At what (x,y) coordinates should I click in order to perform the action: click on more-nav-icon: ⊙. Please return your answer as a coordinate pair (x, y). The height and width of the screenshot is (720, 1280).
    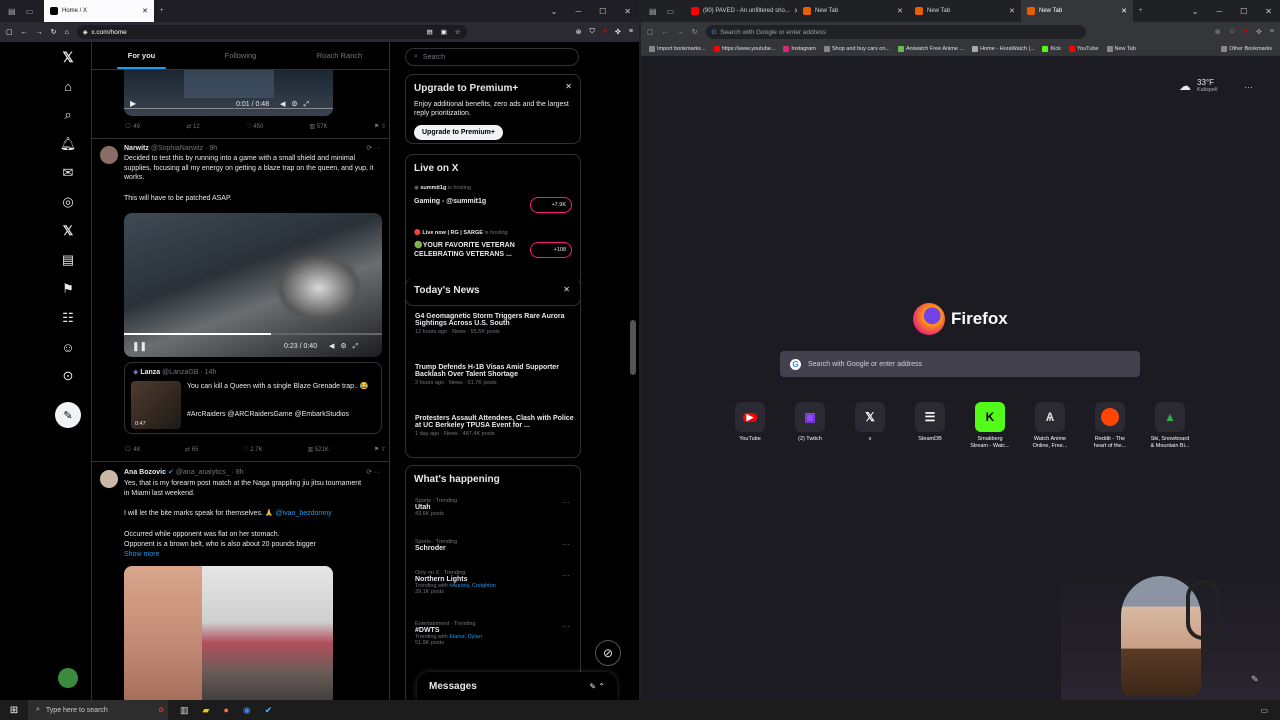
    Looking at the image, I should click on (68, 376).